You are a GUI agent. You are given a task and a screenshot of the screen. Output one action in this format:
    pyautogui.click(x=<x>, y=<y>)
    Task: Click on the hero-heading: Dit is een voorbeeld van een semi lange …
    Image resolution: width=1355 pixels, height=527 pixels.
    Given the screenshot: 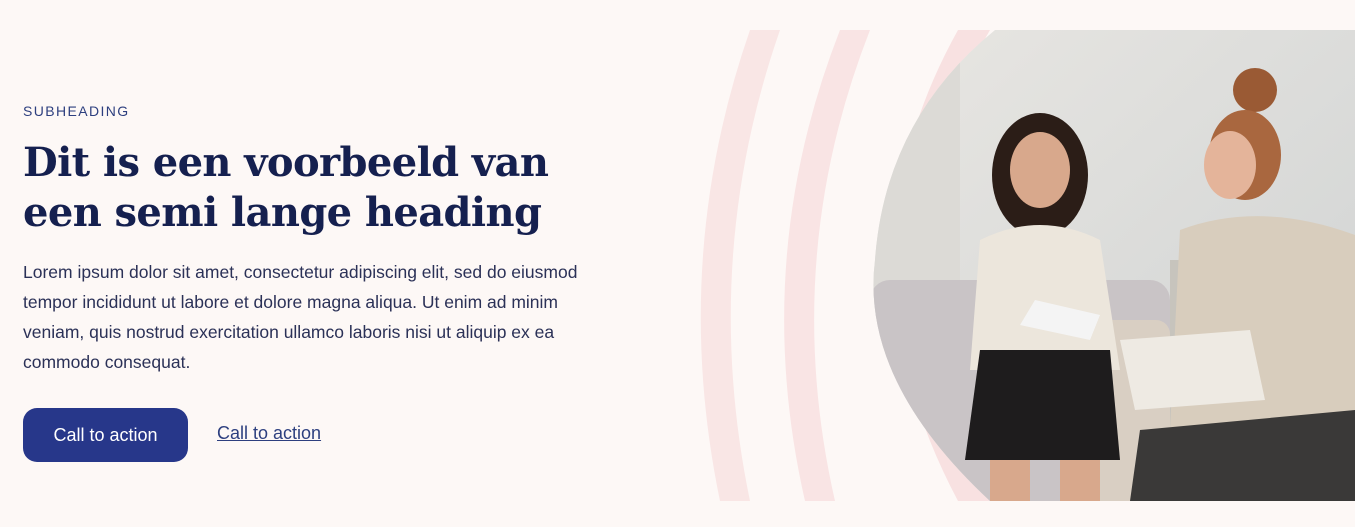 What is the action you would take?
    pyautogui.click(x=286, y=187)
    